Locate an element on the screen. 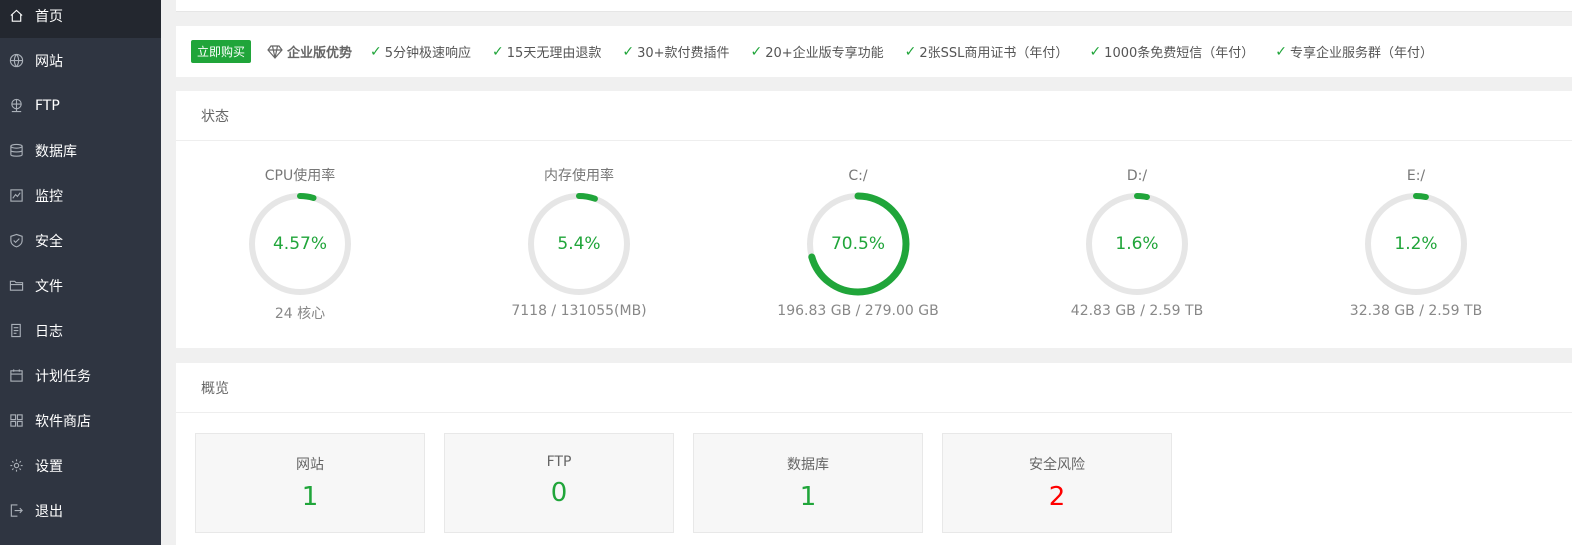  sidebar-item-cron: 计划任务 is located at coordinates (80, 375).